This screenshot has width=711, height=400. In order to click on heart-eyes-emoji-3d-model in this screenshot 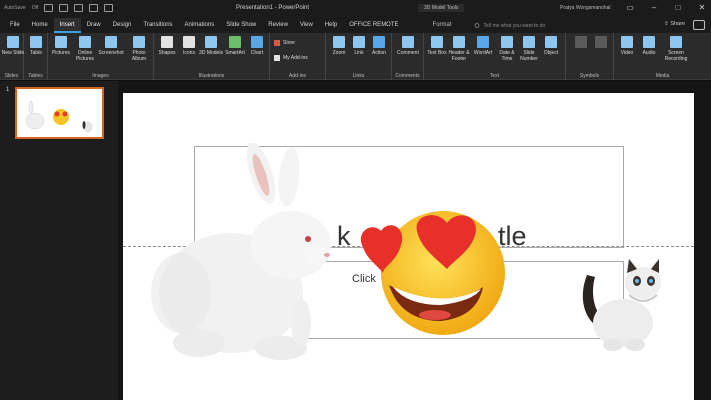, I will do `click(433, 271)`.